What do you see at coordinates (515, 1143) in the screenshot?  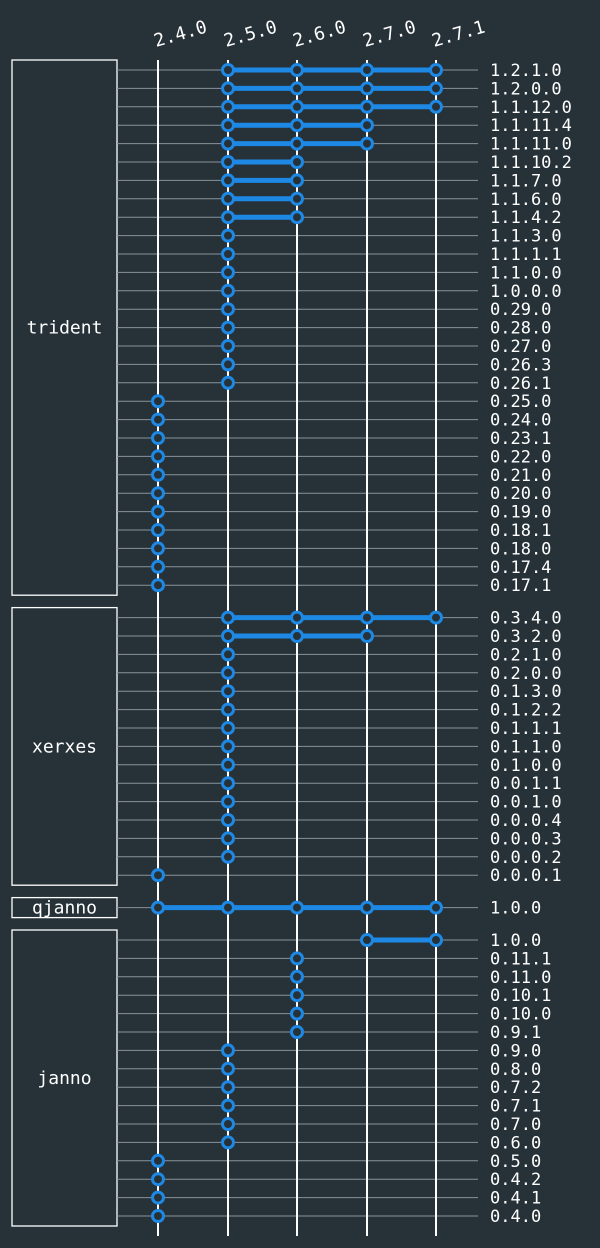 I see `version-label-janno: 0.6.0` at bounding box center [515, 1143].